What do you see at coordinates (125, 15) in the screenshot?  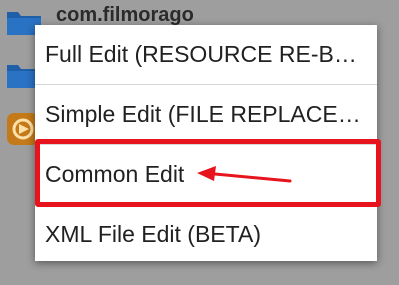 I see `file-row-label: com.filmorago` at bounding box center [125, 15].